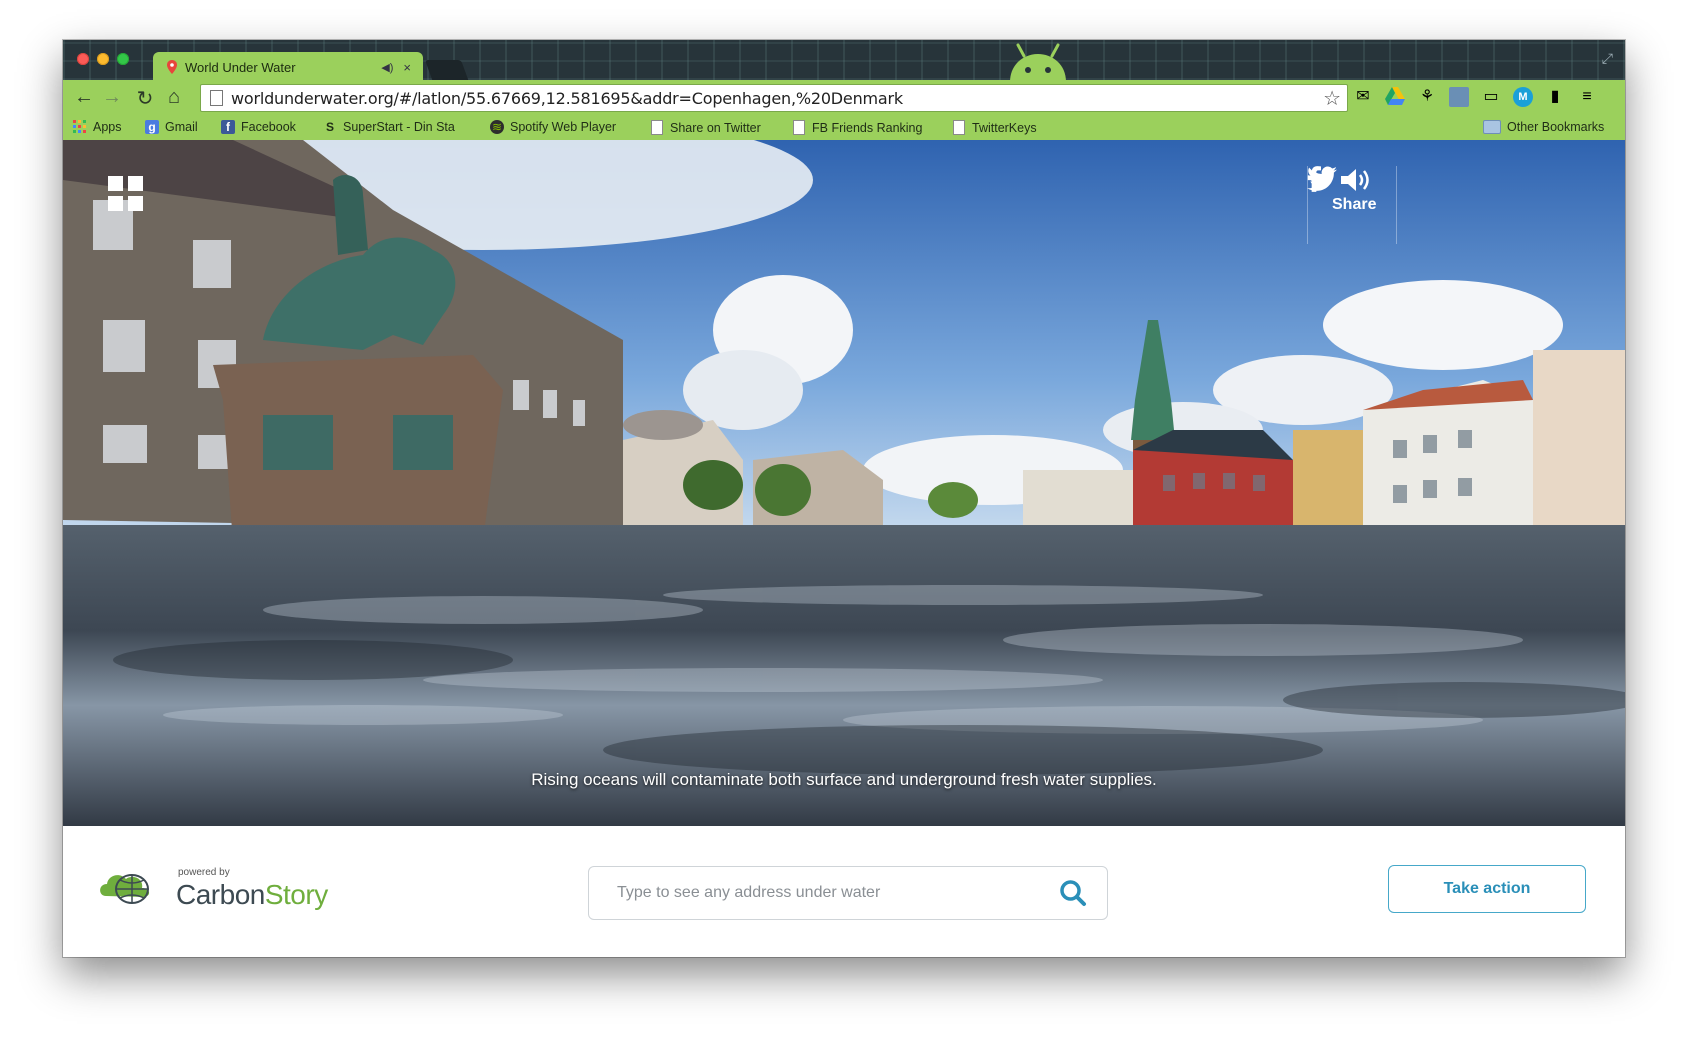  I want to click on search-button, so click(1073, 893).